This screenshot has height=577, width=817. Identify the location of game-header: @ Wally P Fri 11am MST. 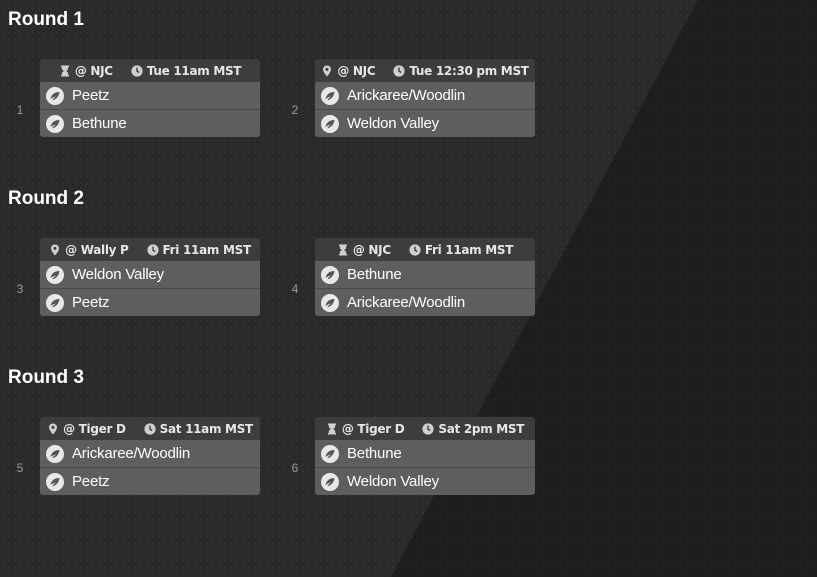
(150, 249).